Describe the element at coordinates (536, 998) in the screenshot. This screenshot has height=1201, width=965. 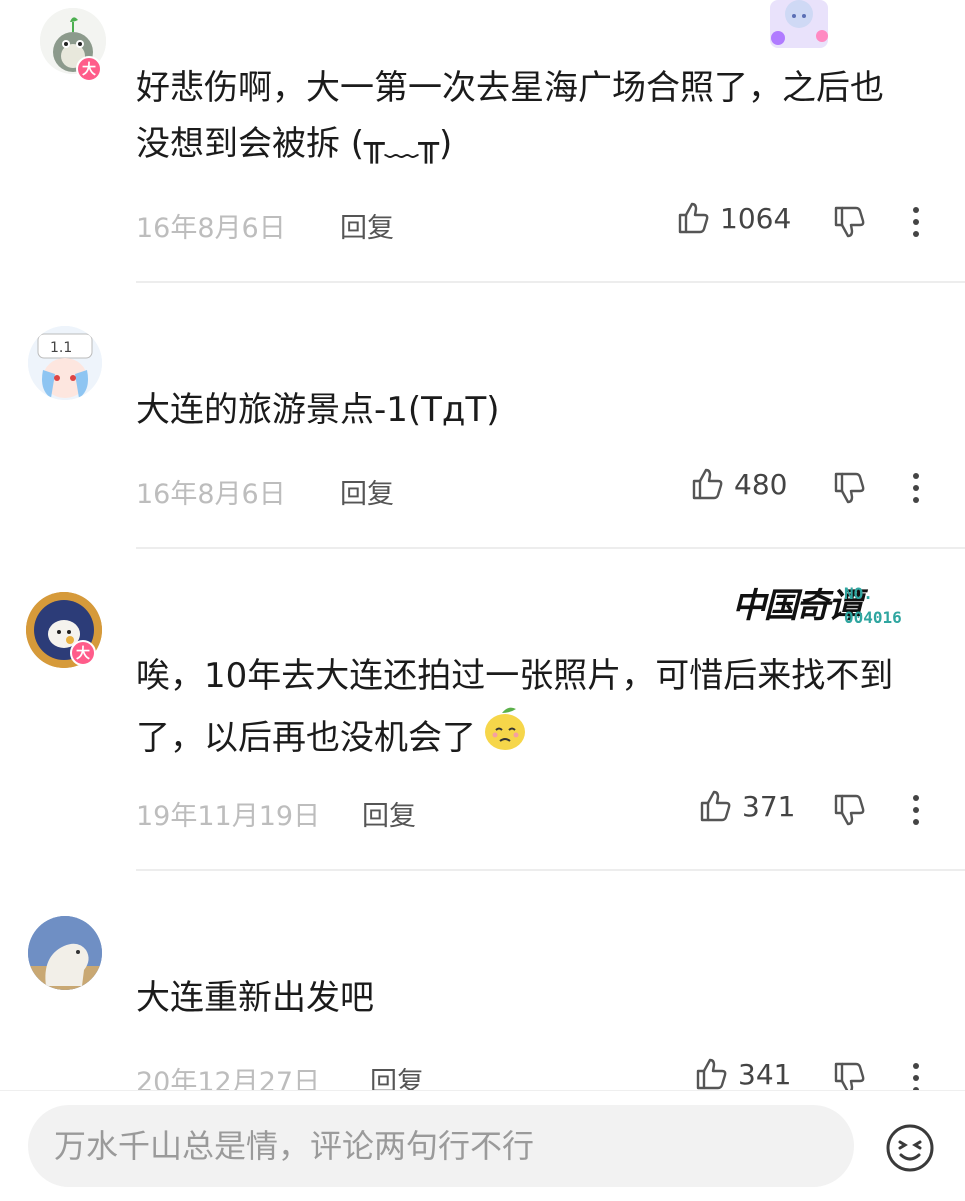
I see `comment-text: 大连重新出发吧` at that location.